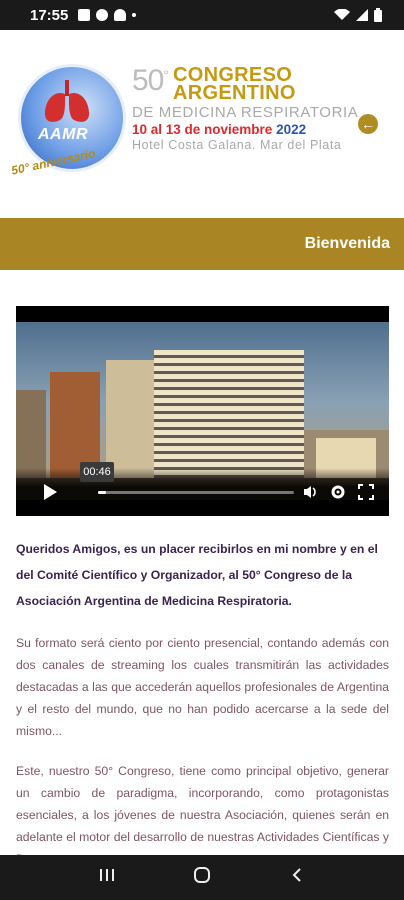  What do you see at coordinates (237, 145) in the screenshot?
I see `congress-venue: Hotel Costa Galana. Mar del Plata` at bounding box center [237, 145].